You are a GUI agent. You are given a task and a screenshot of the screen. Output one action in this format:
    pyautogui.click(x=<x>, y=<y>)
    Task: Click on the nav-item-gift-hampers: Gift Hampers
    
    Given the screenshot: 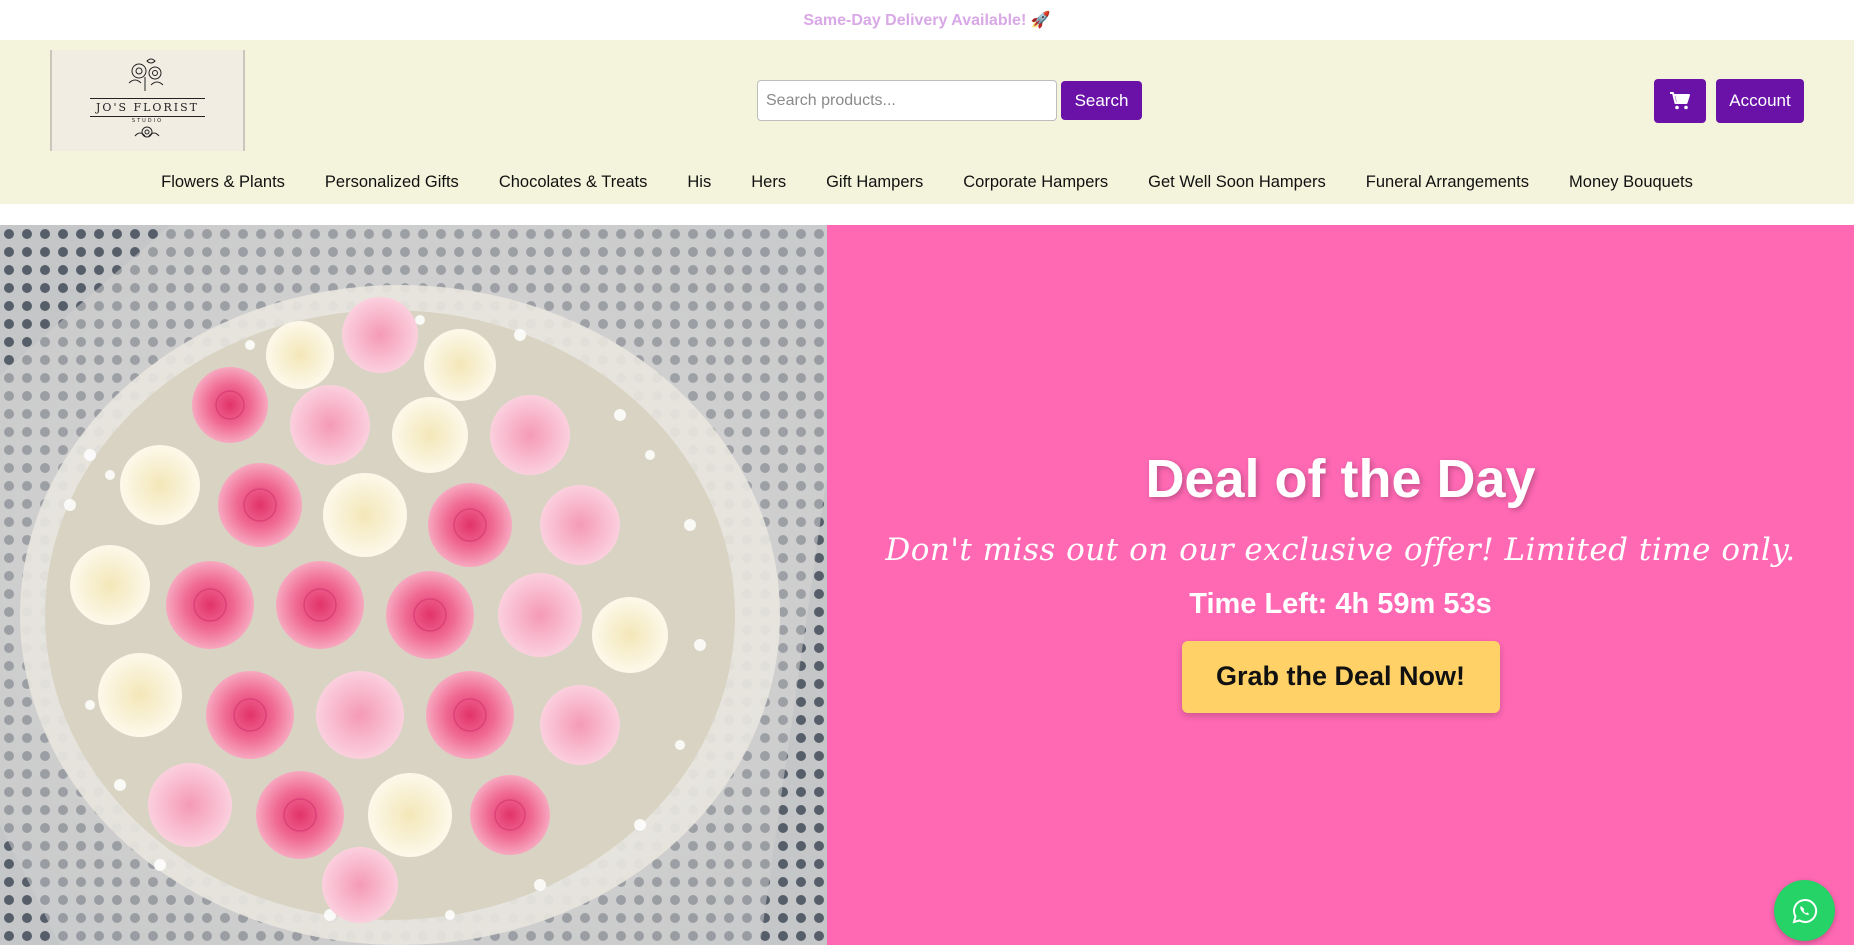 What is the action you would take?
    pyautogui.click(x=874, y=182)
    